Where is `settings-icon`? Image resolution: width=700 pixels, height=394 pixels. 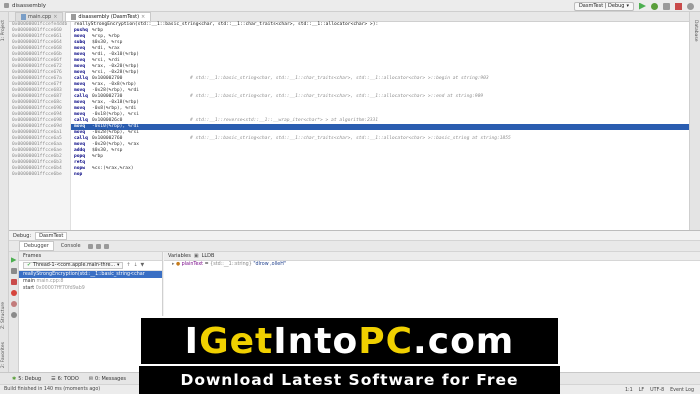 settings-icon is located at coordinates (13, 315).